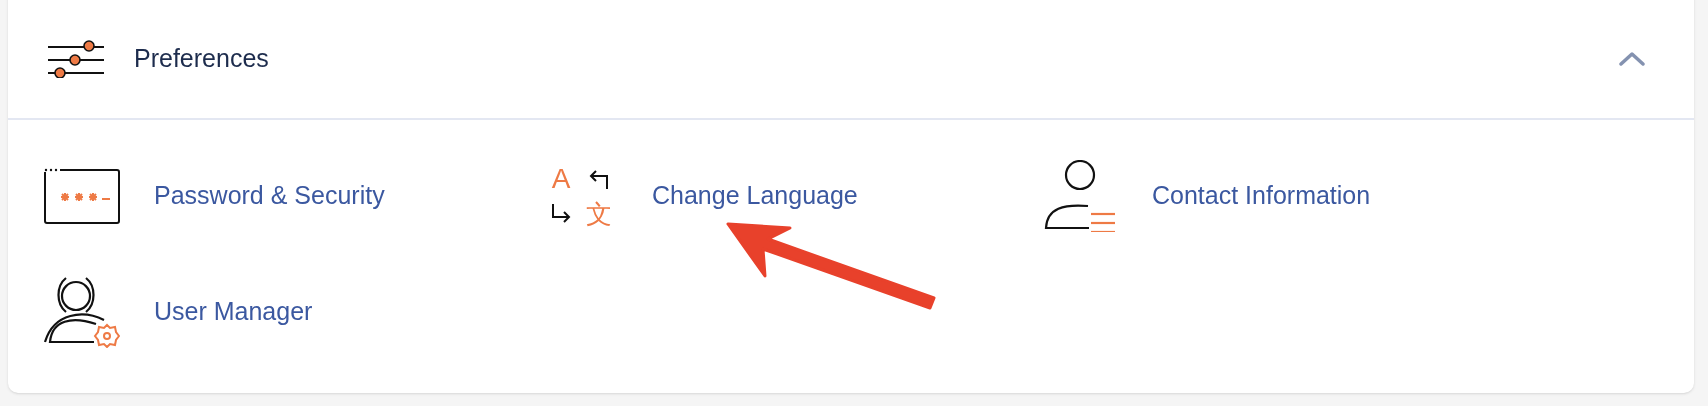 The width and height of the screenshot is (1708, 406). I want to click on password-window-icon, so click(82, 196).